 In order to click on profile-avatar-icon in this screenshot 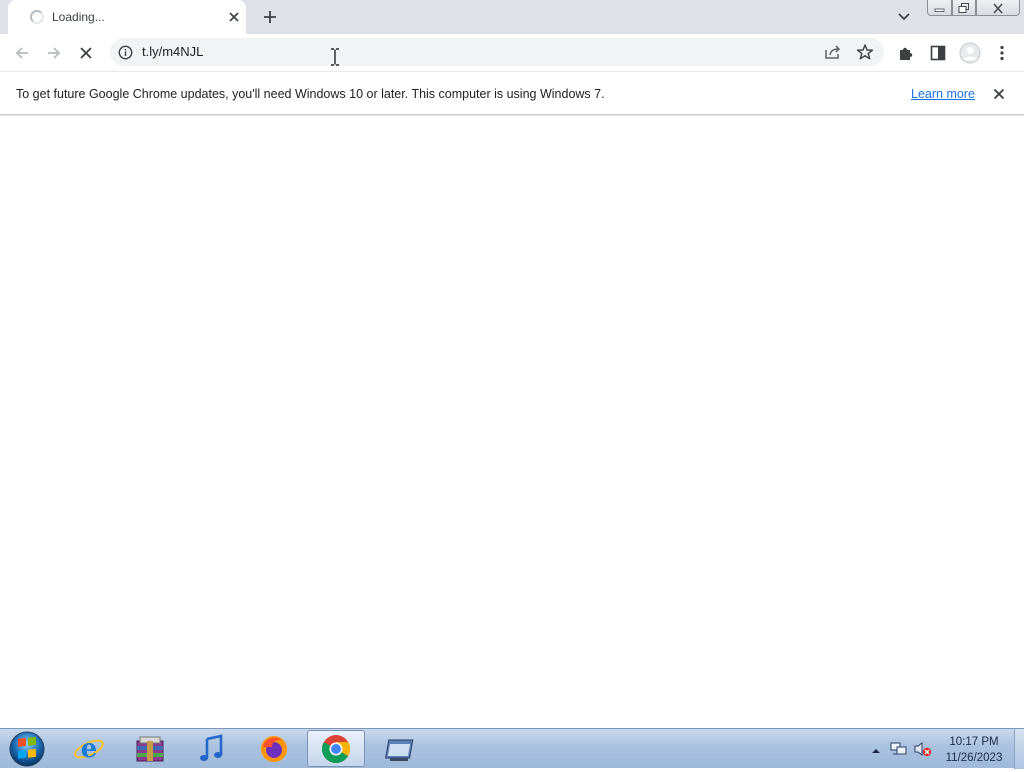, I will do `click(970, 53)`.